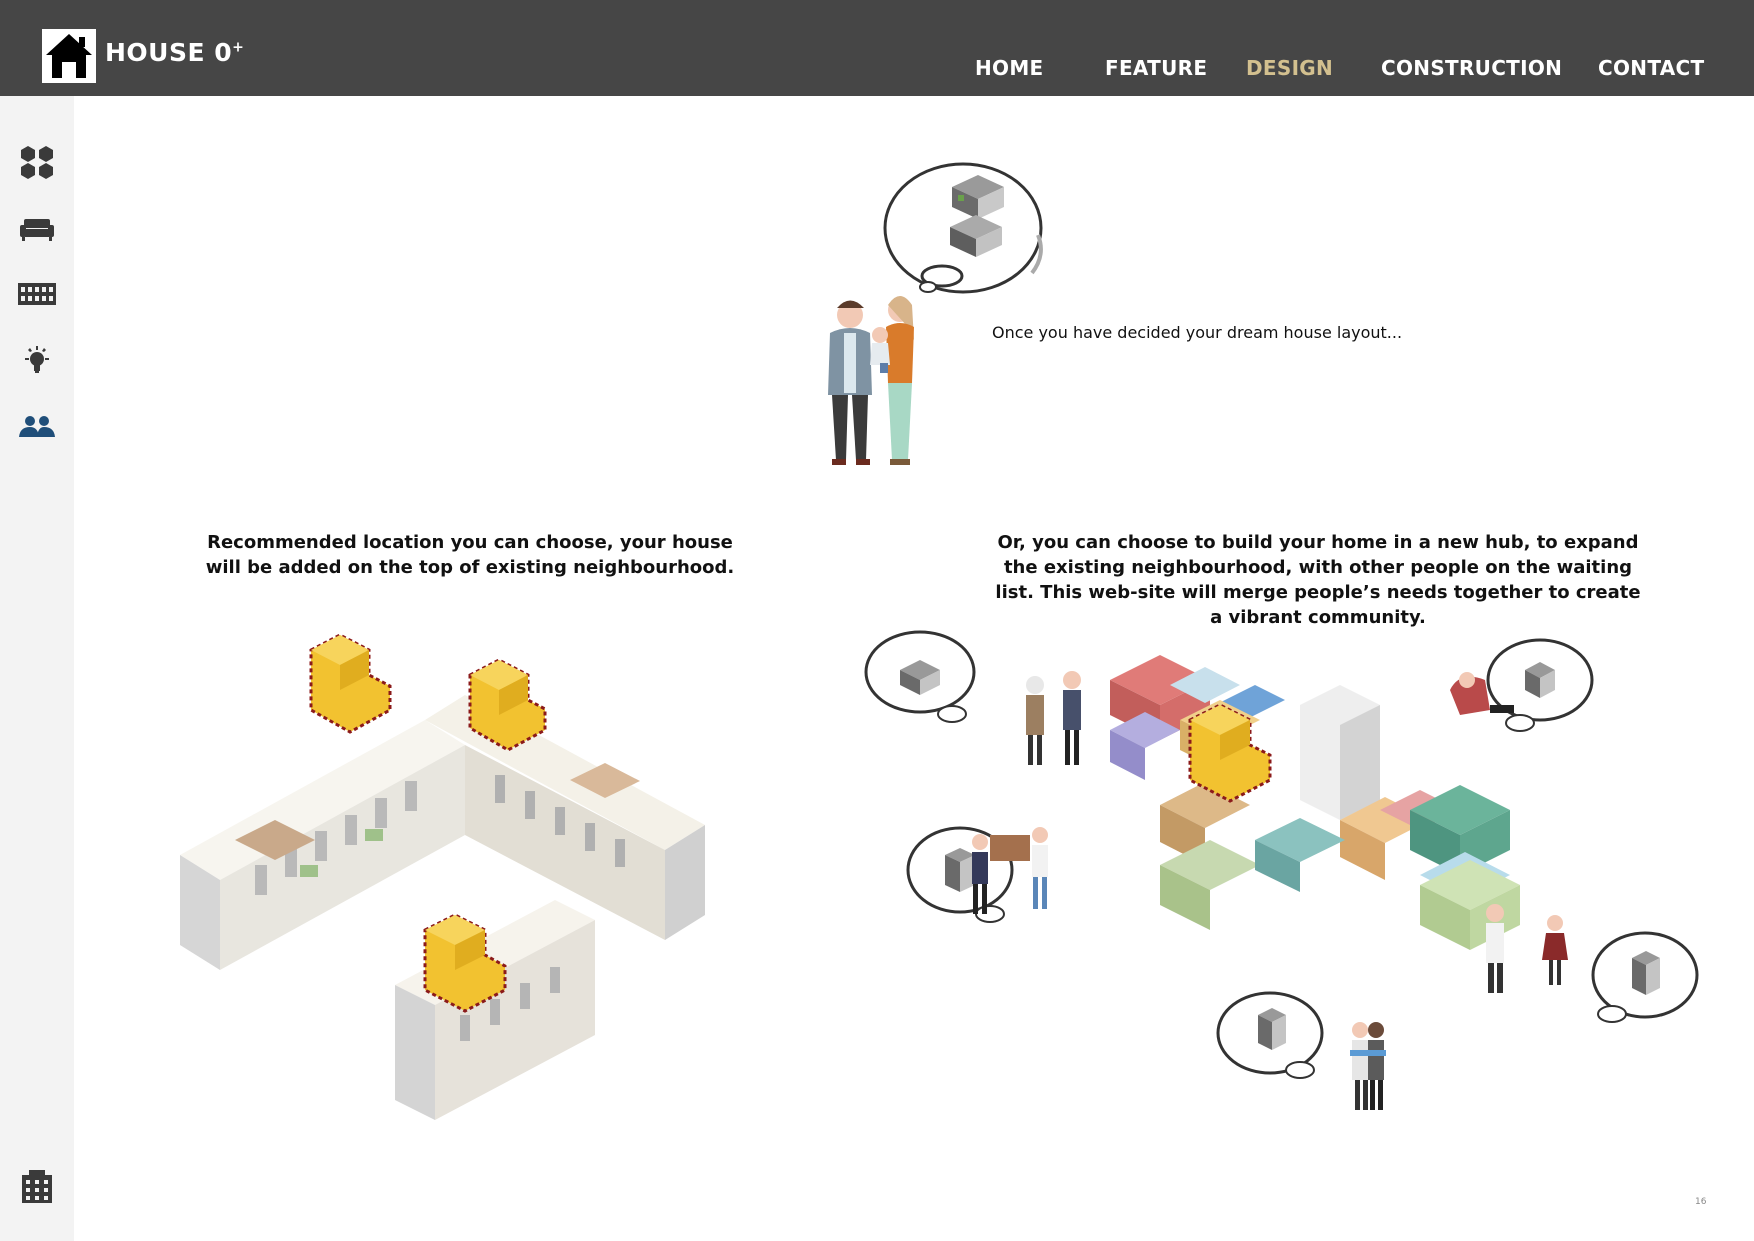  I want to click on lightbulb-icon, so click(37, 360).